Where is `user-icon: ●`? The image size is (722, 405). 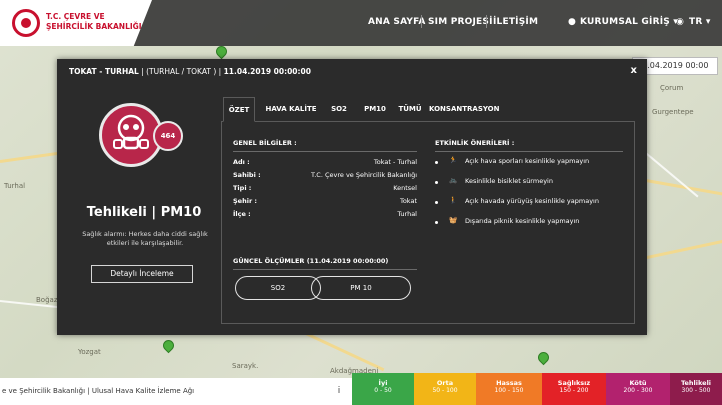
user-icon: ● is located at coordinates (572, 22).